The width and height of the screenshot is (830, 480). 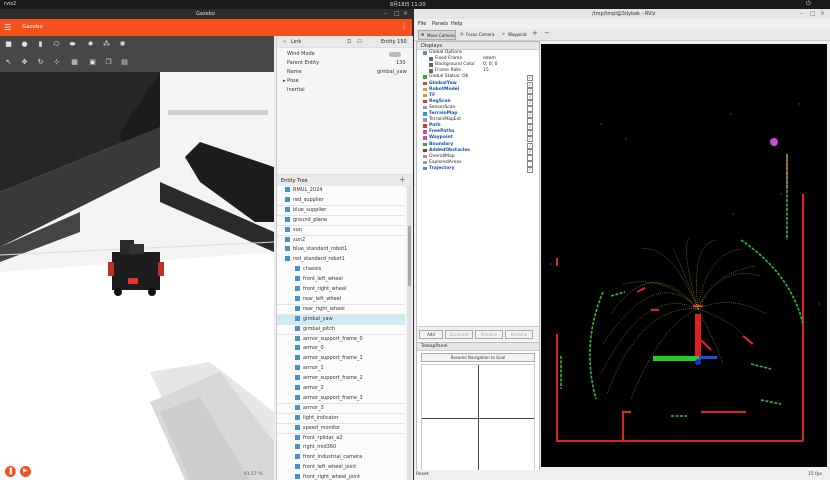 What do you see at coordinates (477, 151) in the screenshot?
I see `display-item: AddedObstacles ✓` at bounding box center [477, 151].